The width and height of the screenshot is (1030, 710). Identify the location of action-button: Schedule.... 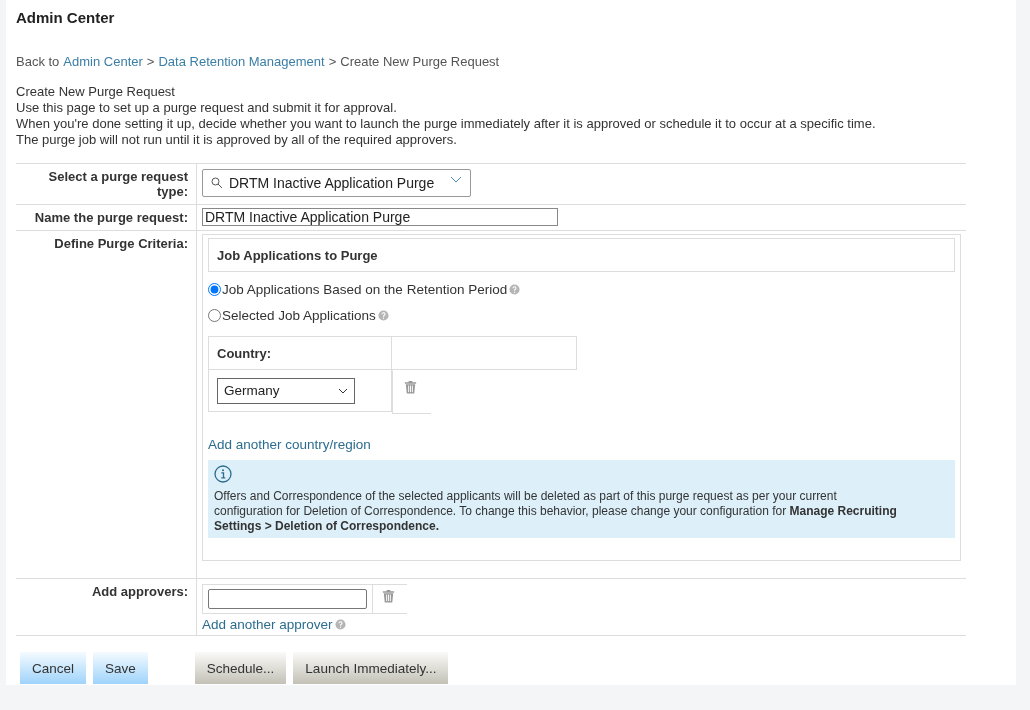
(240, 668).